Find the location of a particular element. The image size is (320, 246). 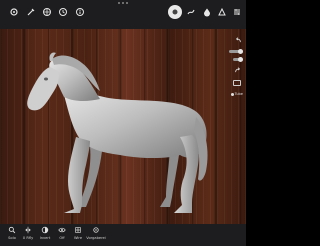

solo-label: Solo is located at coordinates (12, 238).